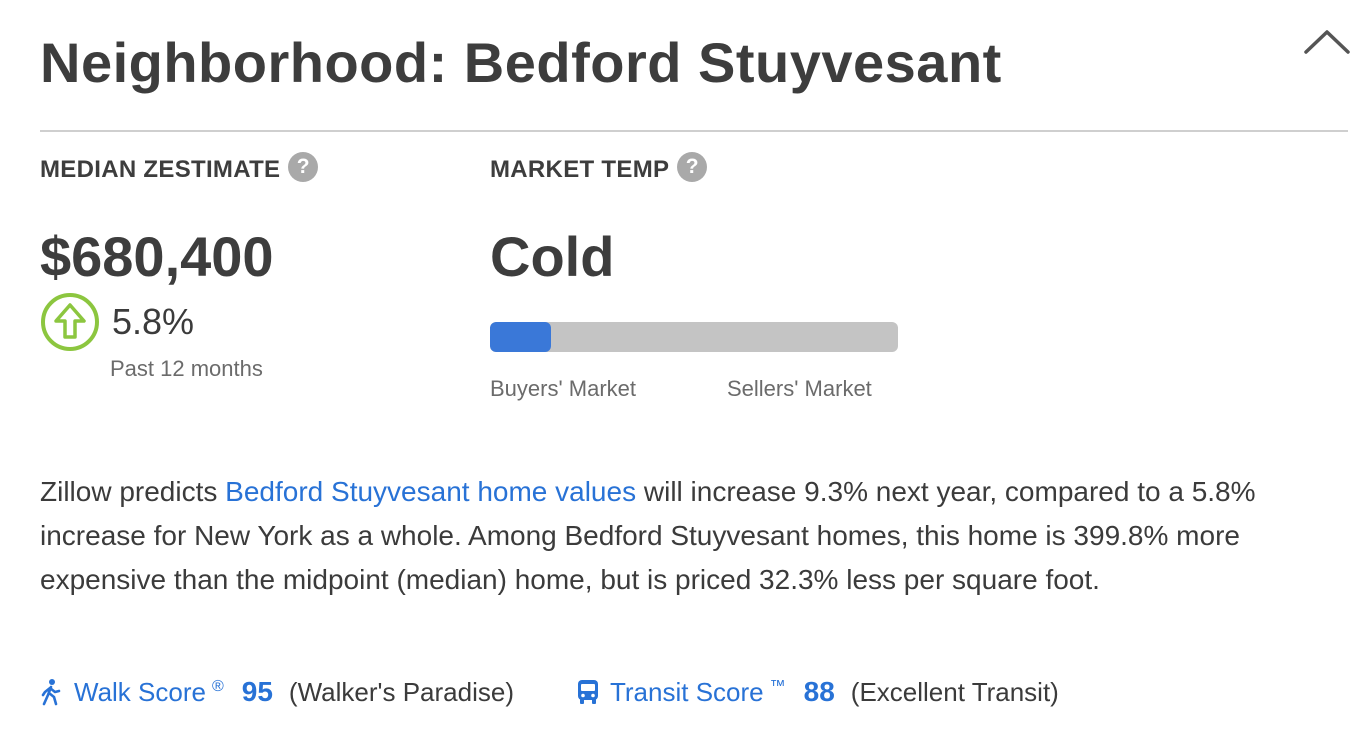 This screenshot has height=750, width=1354. What do you see at coordinates (70, 322) in the screenshot?
I see `arrow-up-circle-icon` at bounding box center [70, 322].